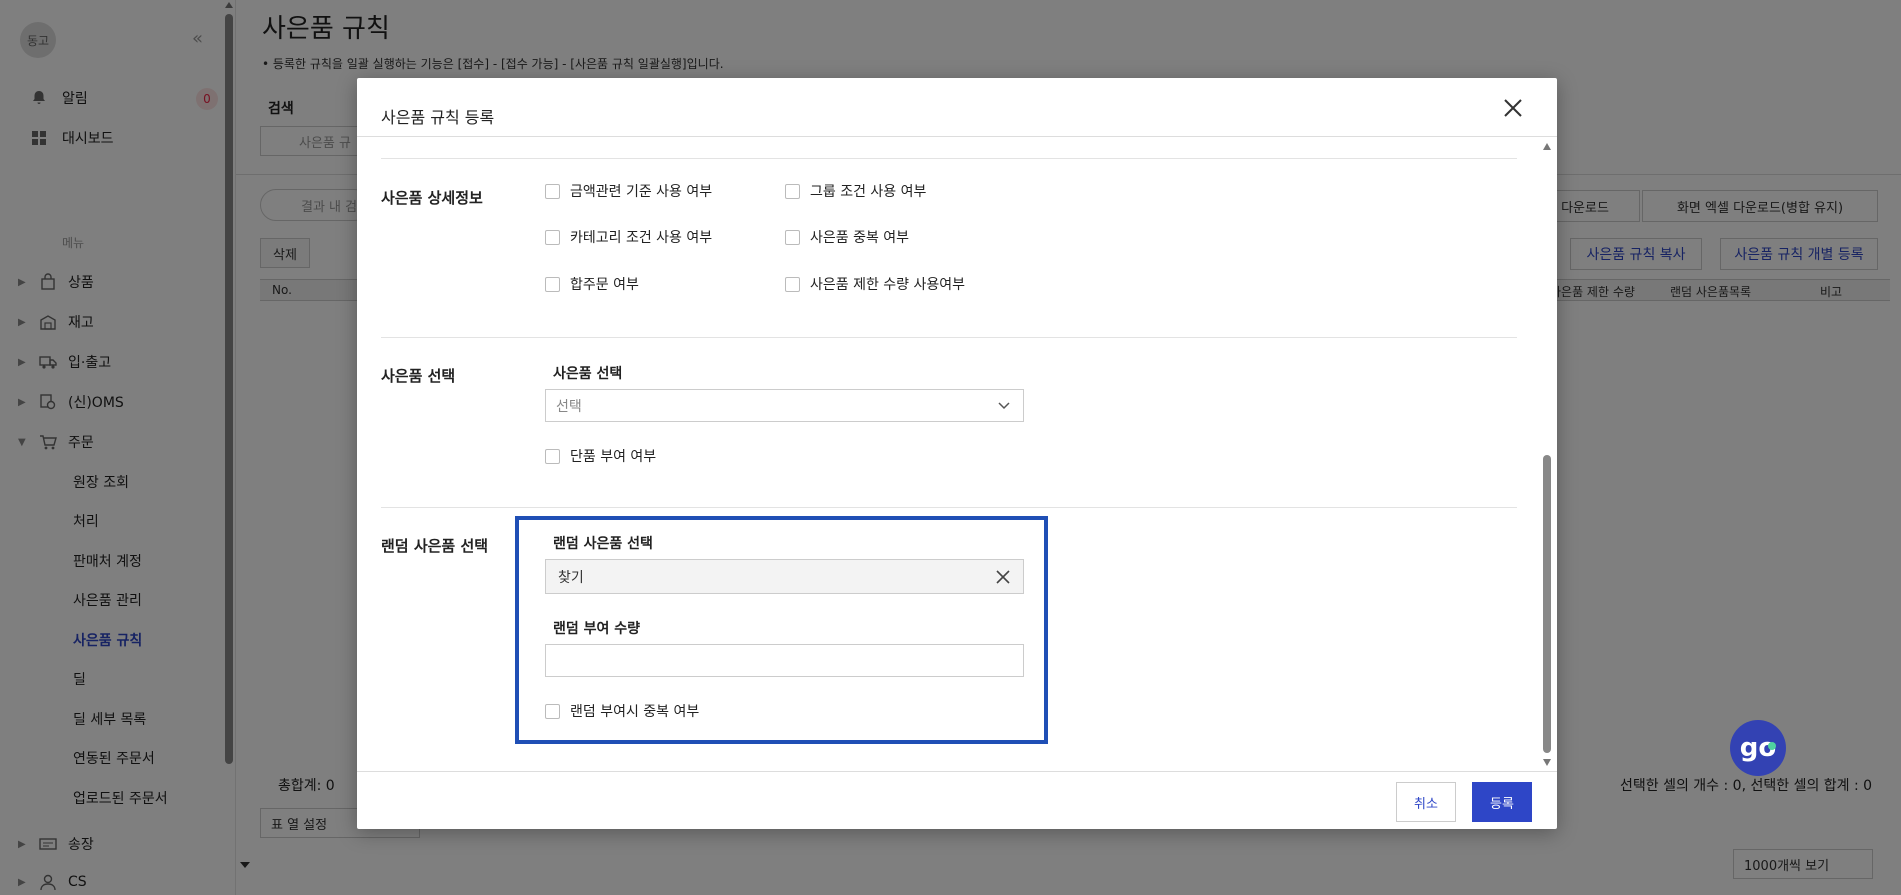 This screenshot has height=895, width=1901. What do you see at coordinates (432, 198) in the screenshot?
I see `section-label-detail: 사은품 상세정보` at bounding box center [432, 198].